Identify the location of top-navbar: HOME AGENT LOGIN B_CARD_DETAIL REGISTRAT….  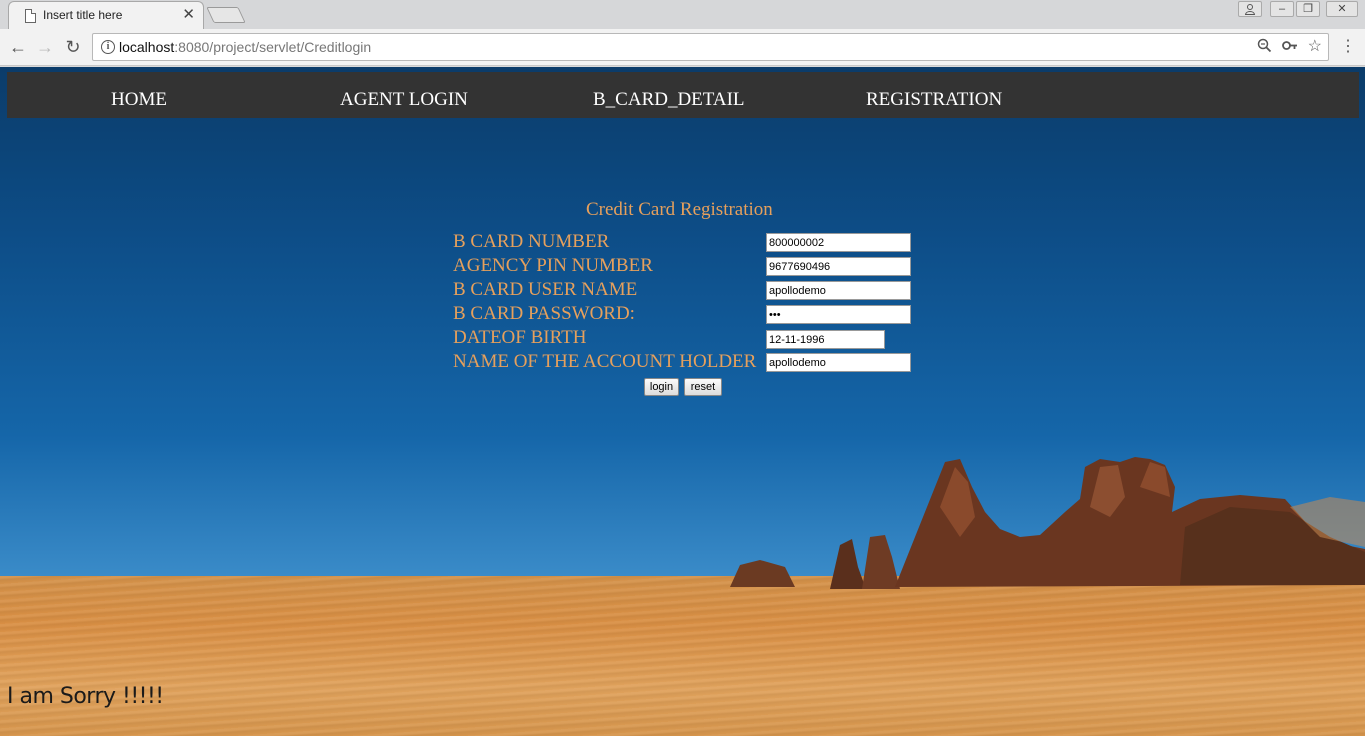
(683, 95).